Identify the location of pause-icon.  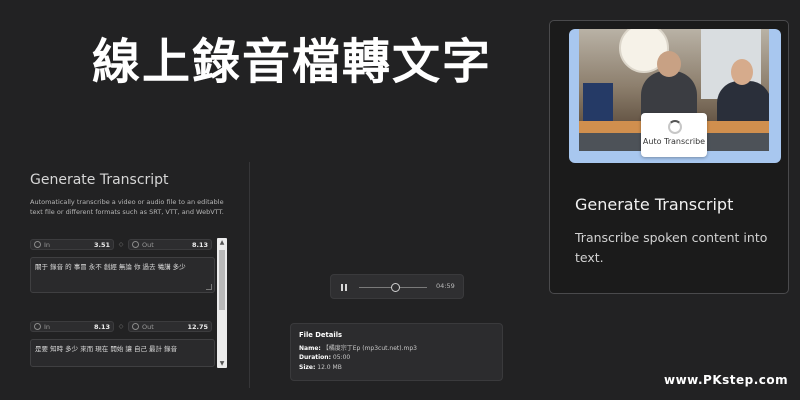
(344, 287).